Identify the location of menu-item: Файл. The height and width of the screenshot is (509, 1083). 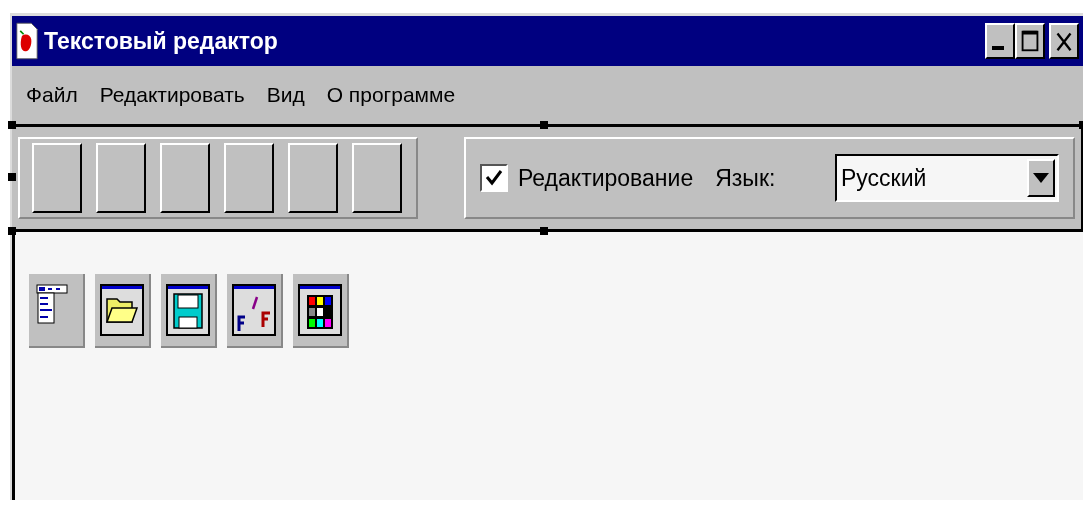
(52, 95).